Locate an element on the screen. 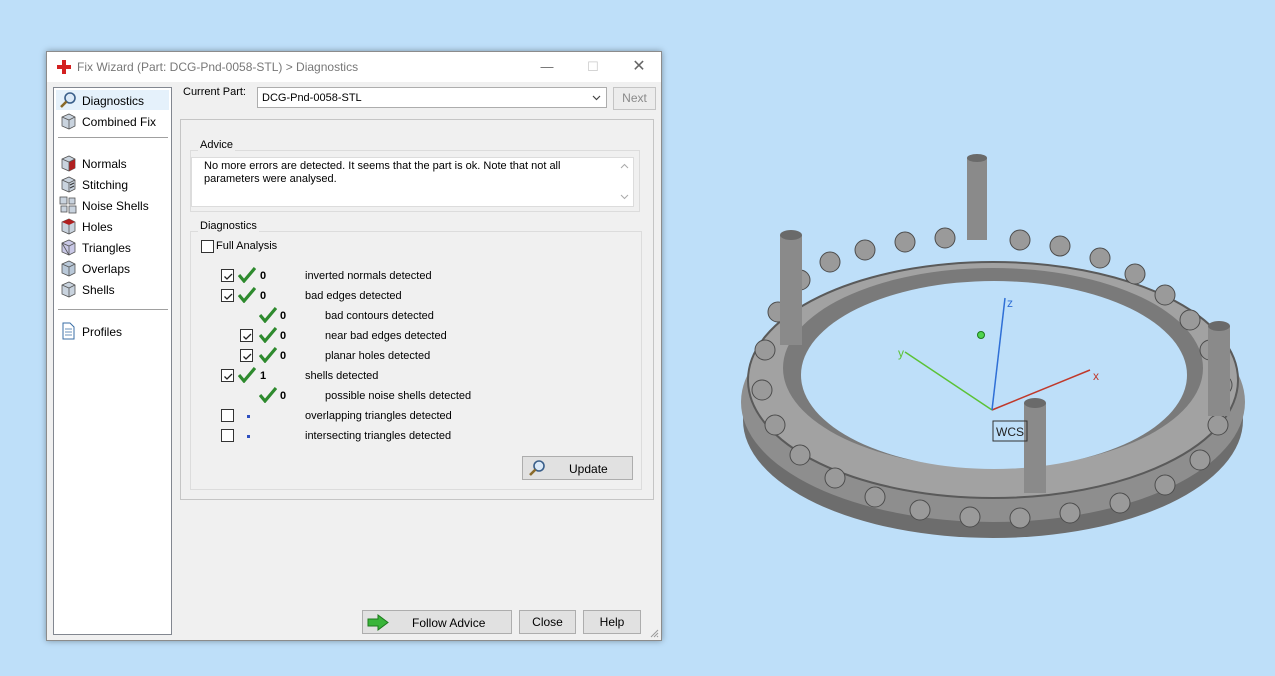 The width and height of the screenshot is (1275, 676). sidebar-item-label: Noise Shells is located at coordinates (115, 206).